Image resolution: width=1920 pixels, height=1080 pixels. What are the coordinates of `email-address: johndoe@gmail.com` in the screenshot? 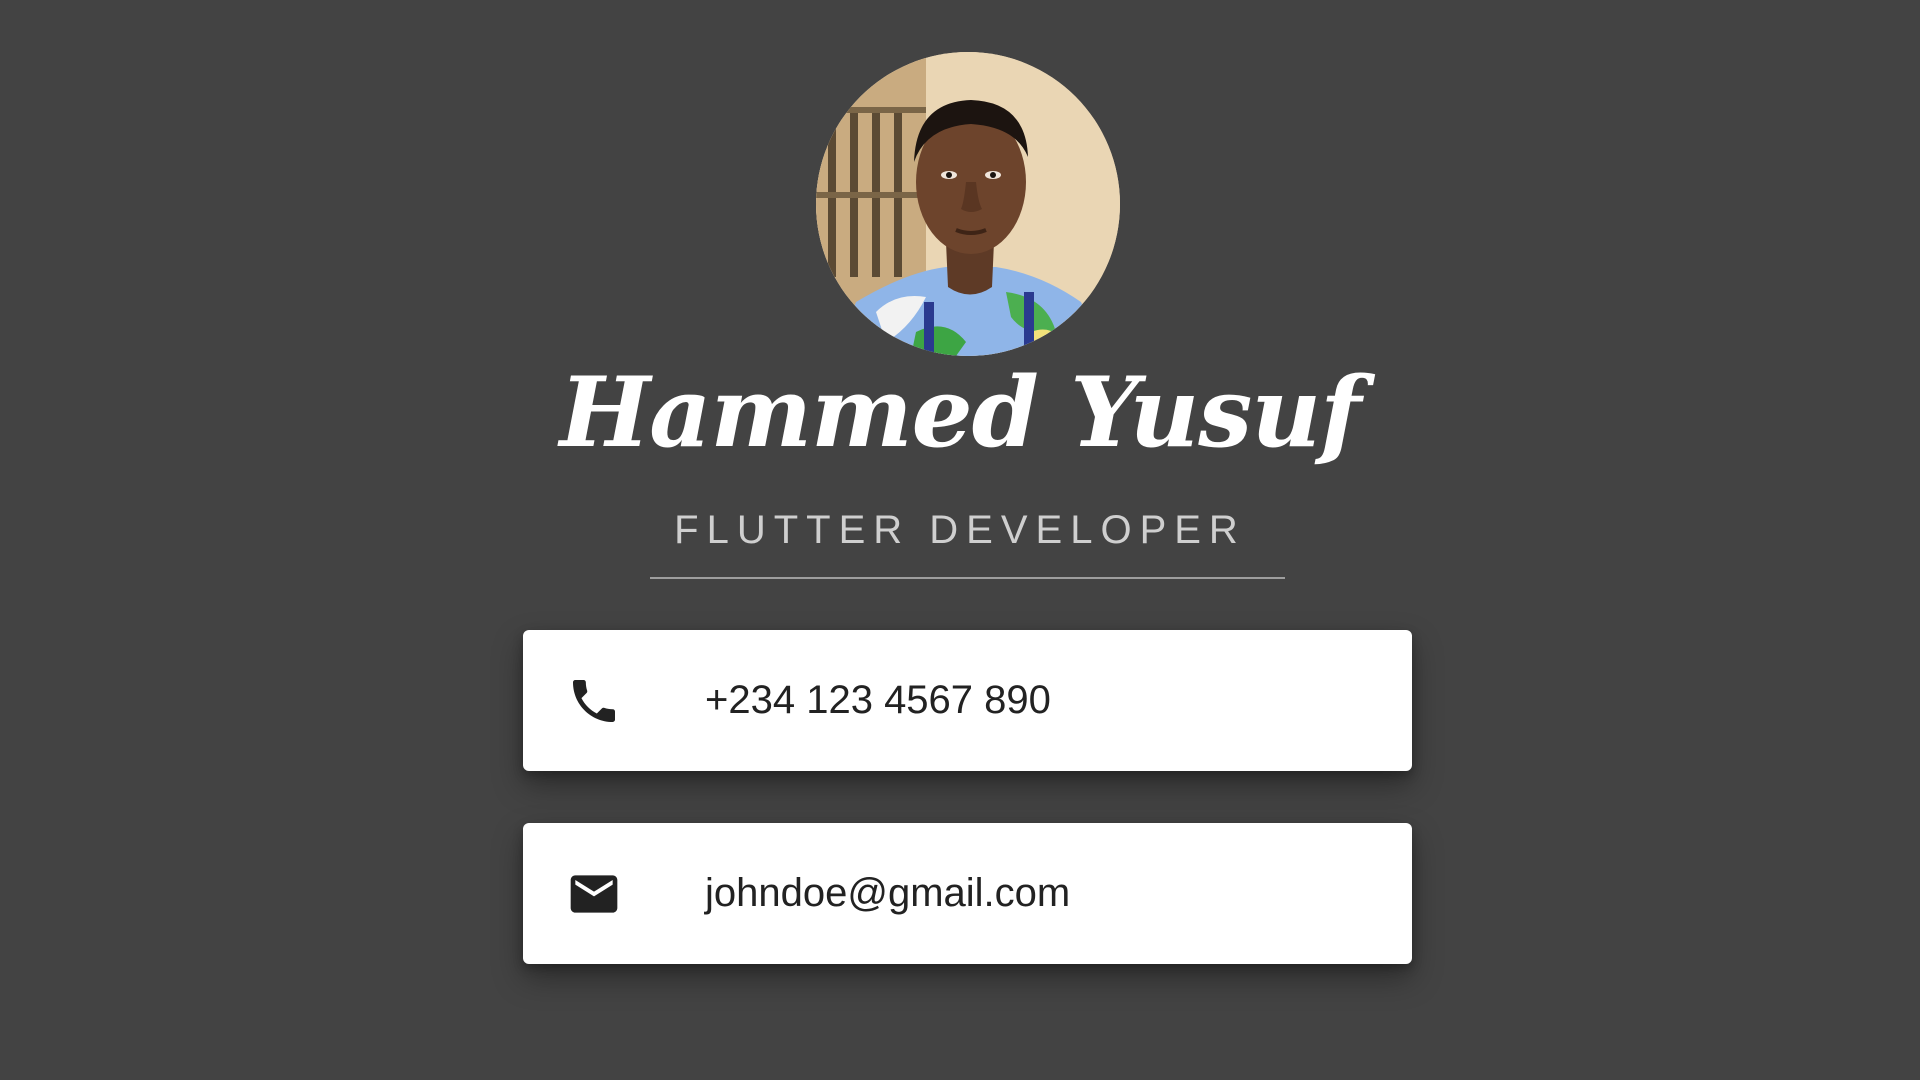 It's located at (888, 893).